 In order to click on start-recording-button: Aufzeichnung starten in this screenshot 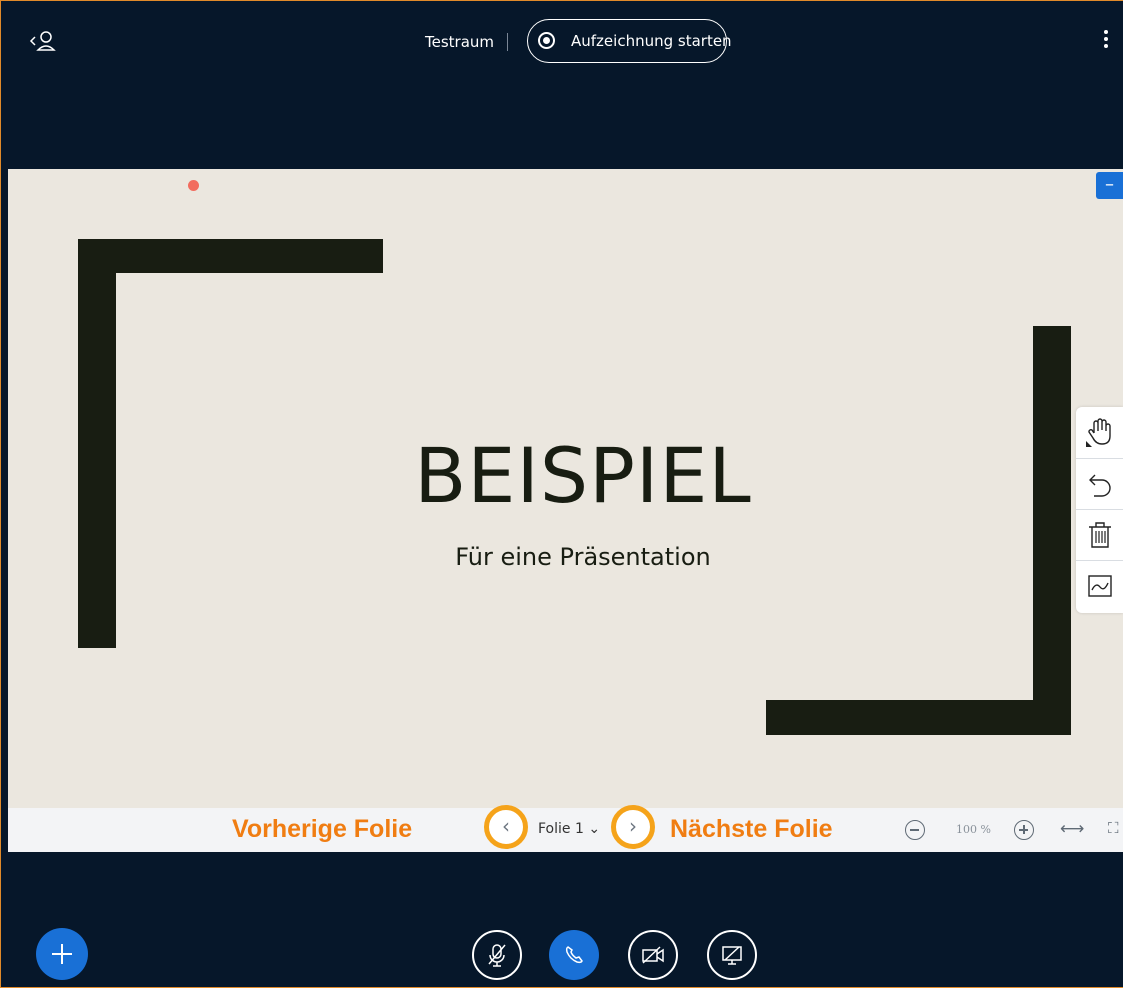, I will do `click(629, 41)`.